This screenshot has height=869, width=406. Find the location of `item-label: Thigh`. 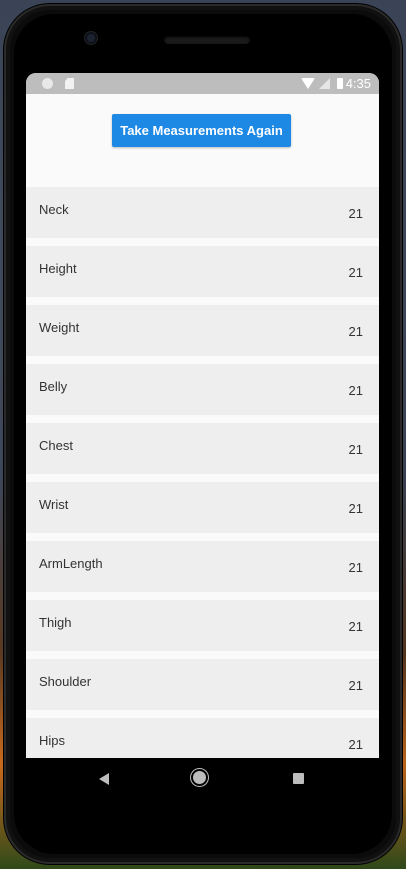

item-label: Thigh is located at coordinates (55, 622).